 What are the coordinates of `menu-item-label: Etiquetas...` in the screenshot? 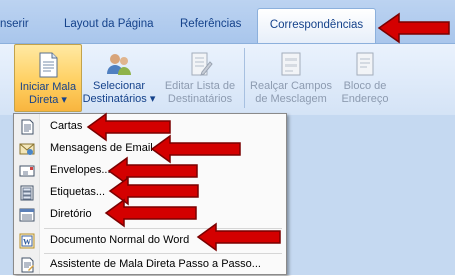 It's located at (78, 192).